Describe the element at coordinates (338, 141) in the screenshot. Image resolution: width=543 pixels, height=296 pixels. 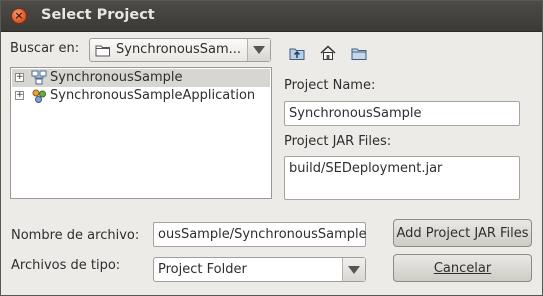
I see `project-jar-files-label: Project JAR Files:` at that location.